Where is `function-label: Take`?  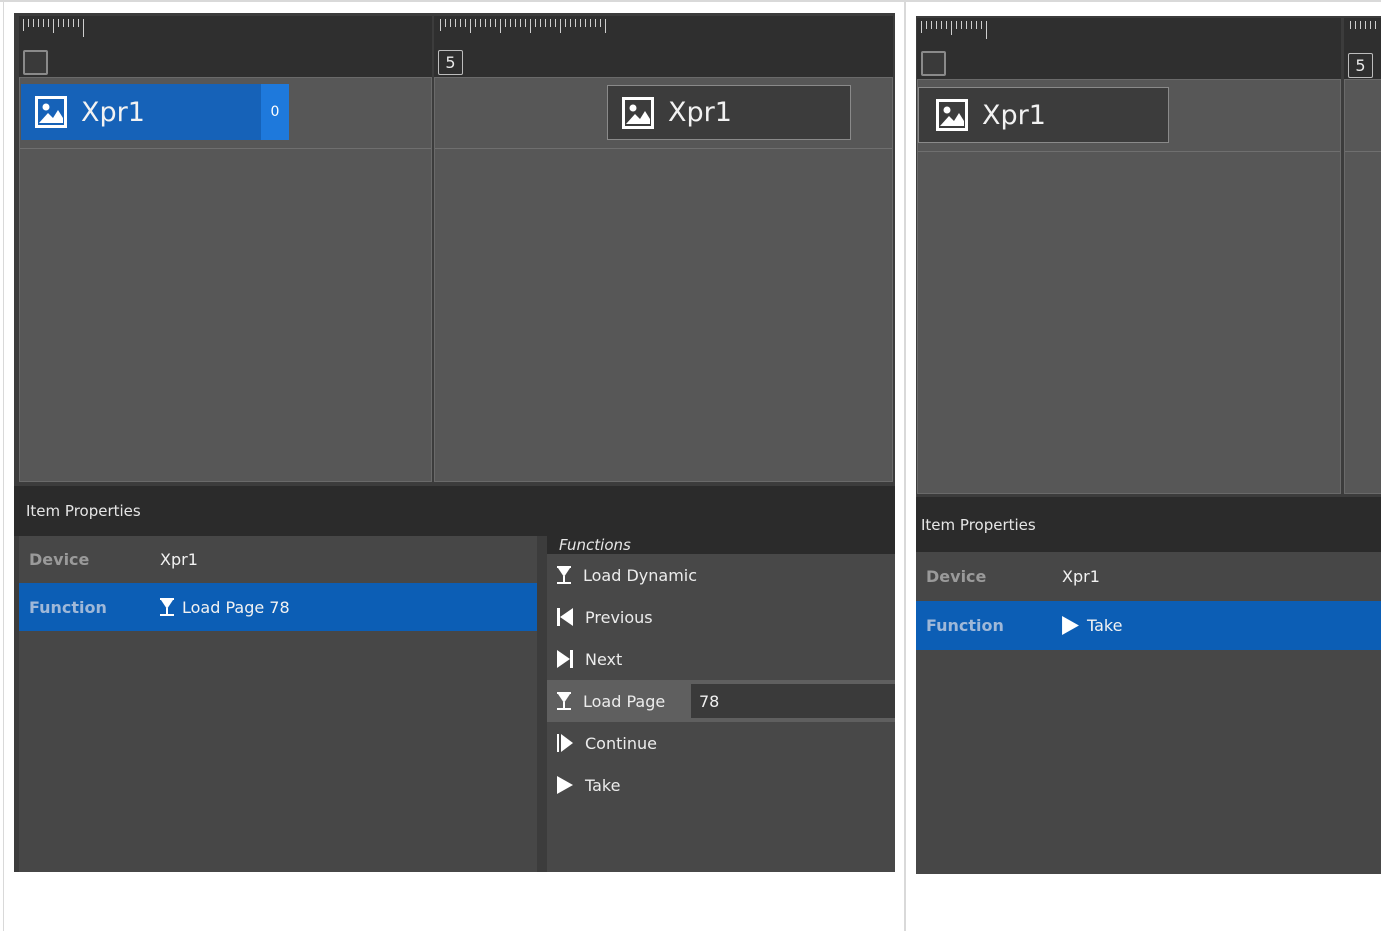 function-label: Take is located at coordinates (603, 785).